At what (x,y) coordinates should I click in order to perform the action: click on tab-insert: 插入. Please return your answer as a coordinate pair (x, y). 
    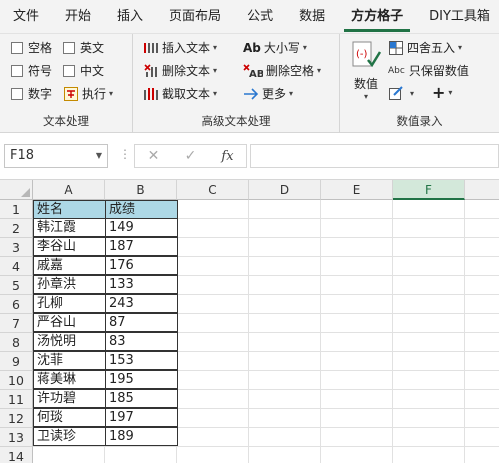
    Looking at the image, I should click on (130, 17).